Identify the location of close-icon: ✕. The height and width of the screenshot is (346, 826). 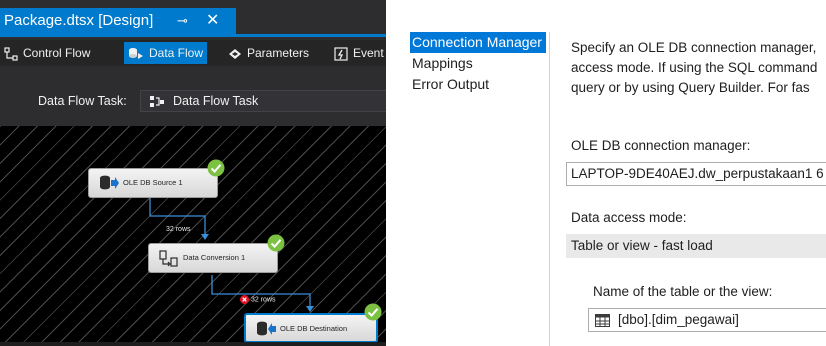
(212, 21).